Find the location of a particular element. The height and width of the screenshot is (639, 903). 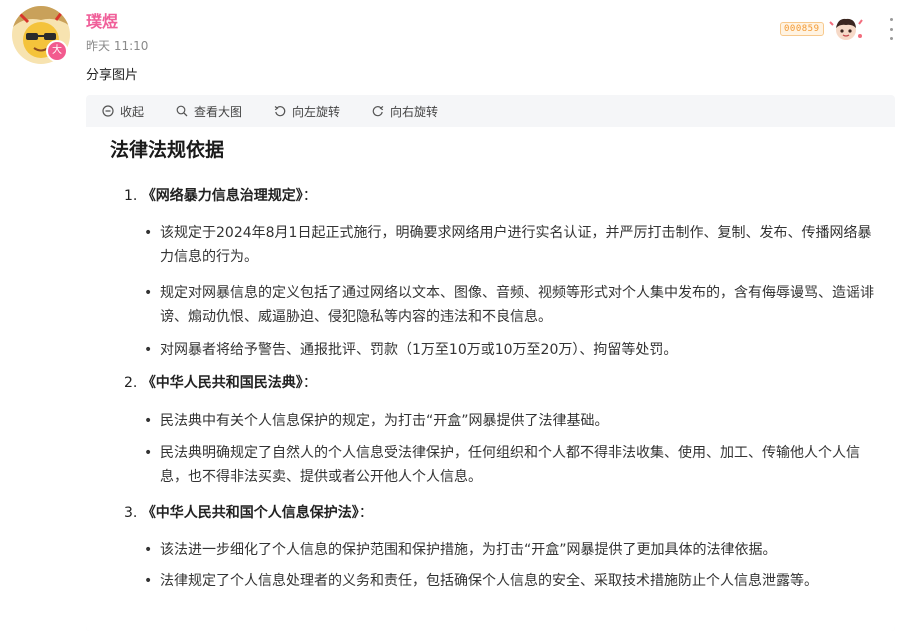

section-name: 《中华人民共和国个人信息保护法》 is located at coordinates (250, 513).